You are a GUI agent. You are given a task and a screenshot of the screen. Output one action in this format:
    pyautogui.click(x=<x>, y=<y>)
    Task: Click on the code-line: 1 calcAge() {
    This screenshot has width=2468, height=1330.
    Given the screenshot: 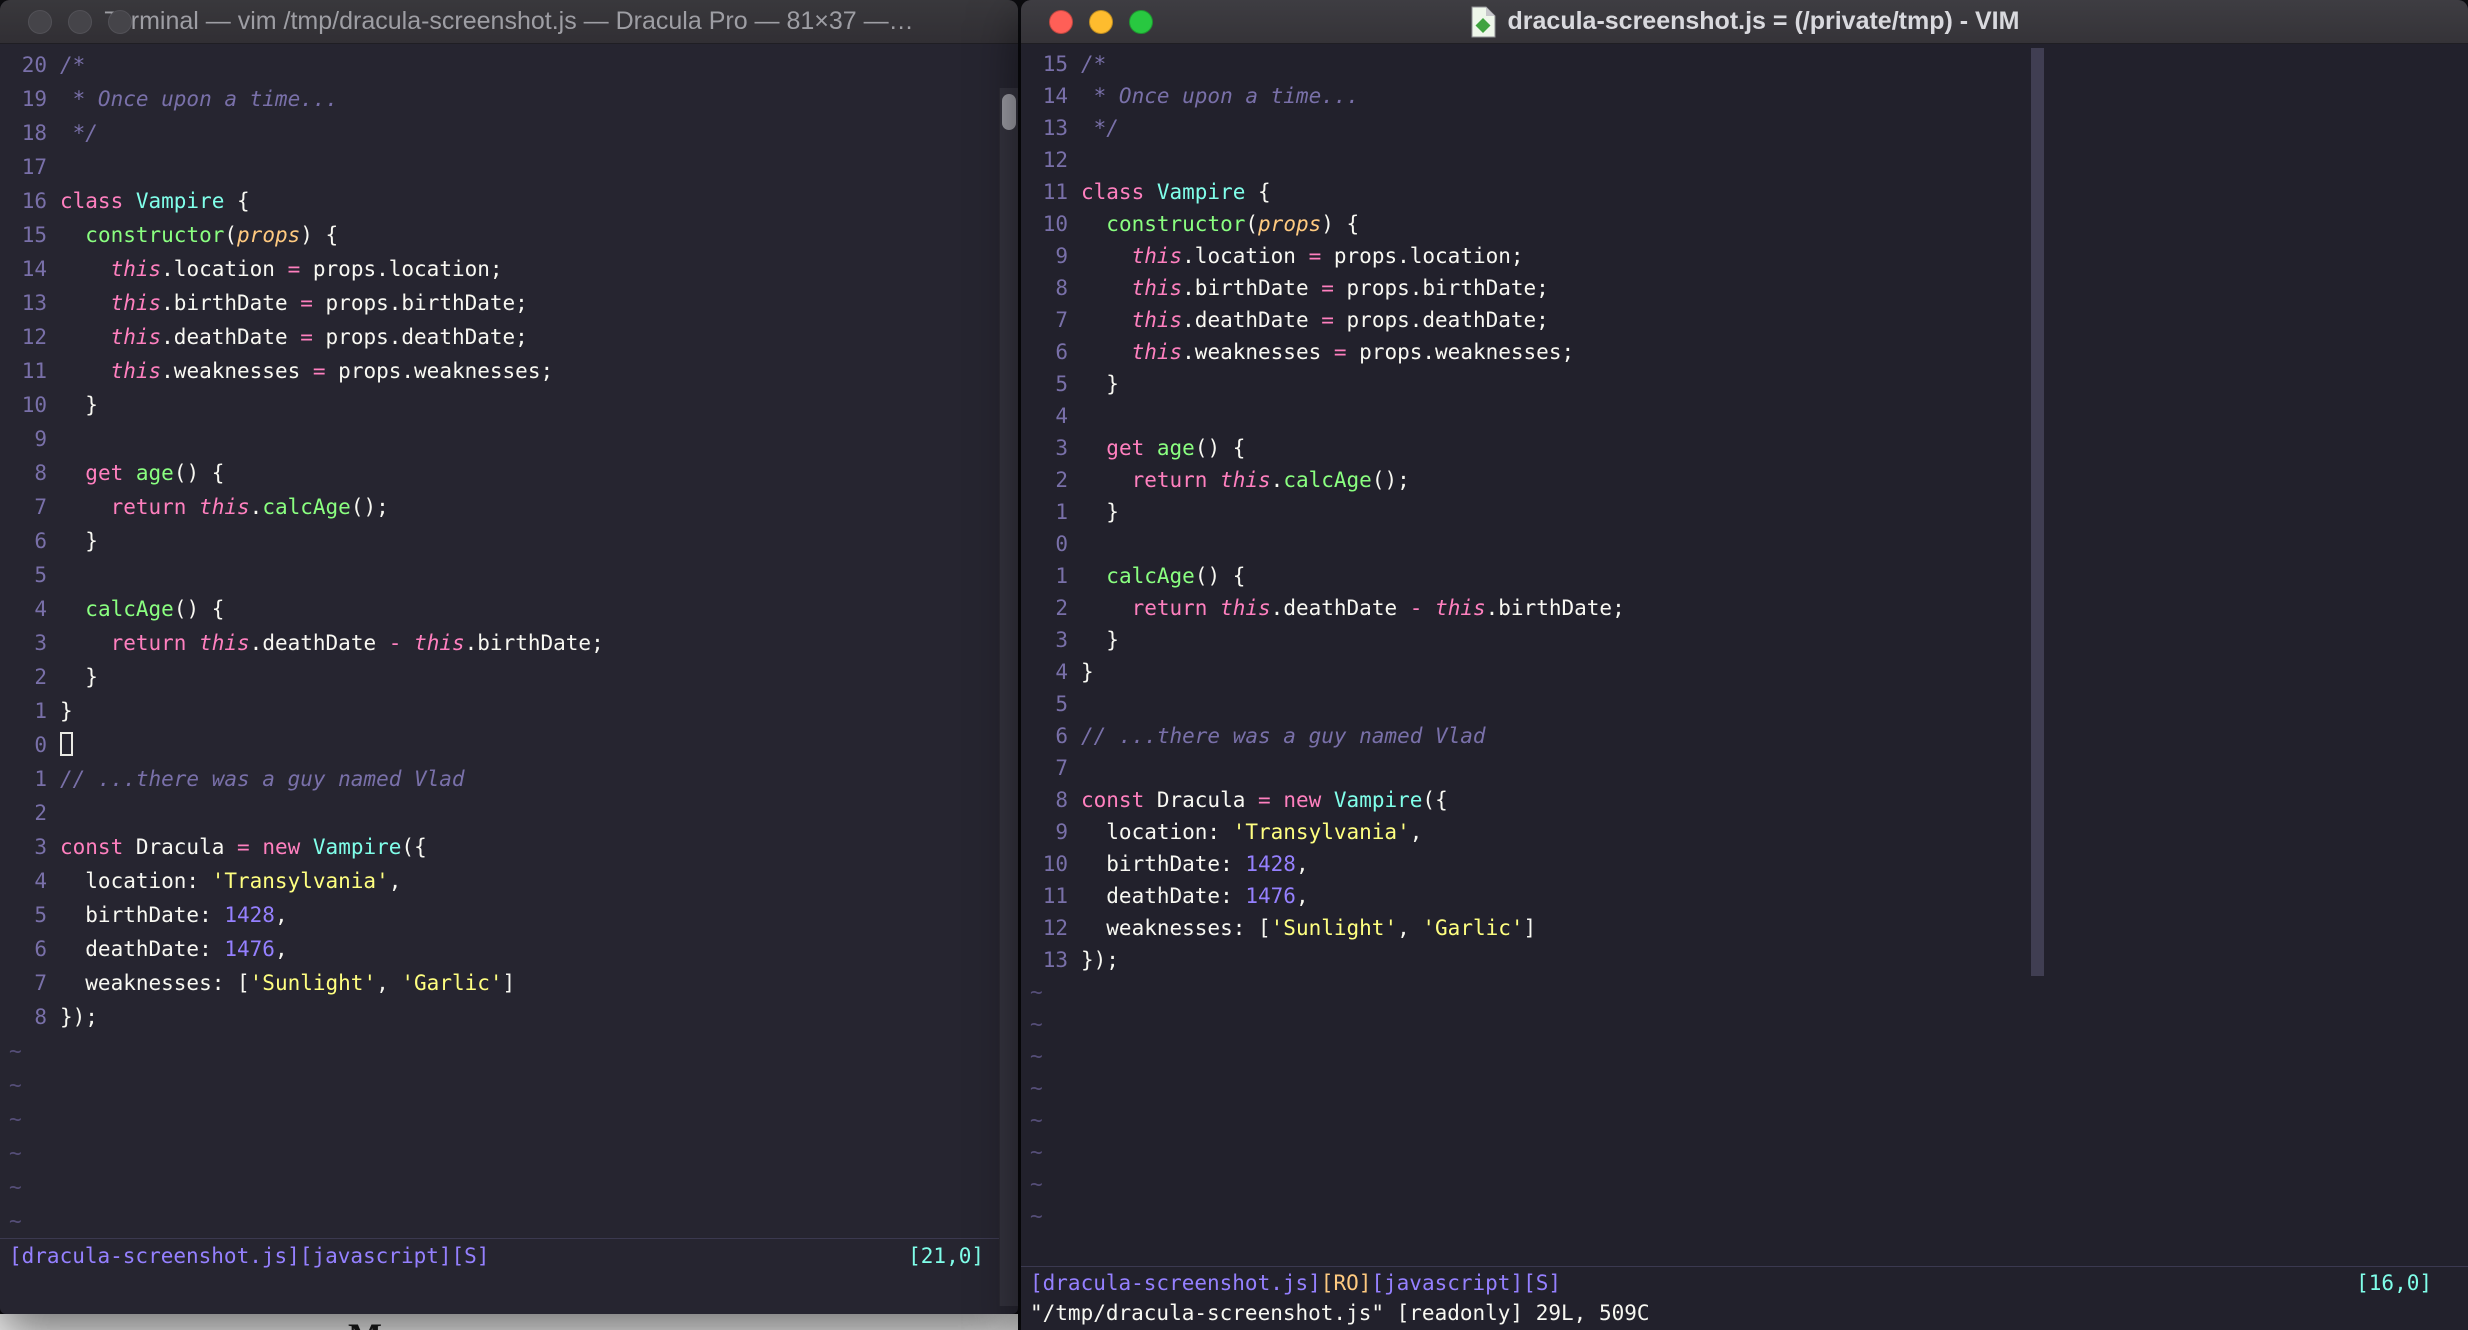 What is the action you would take?
    pyautogui.click(x=1744, y=576)
    